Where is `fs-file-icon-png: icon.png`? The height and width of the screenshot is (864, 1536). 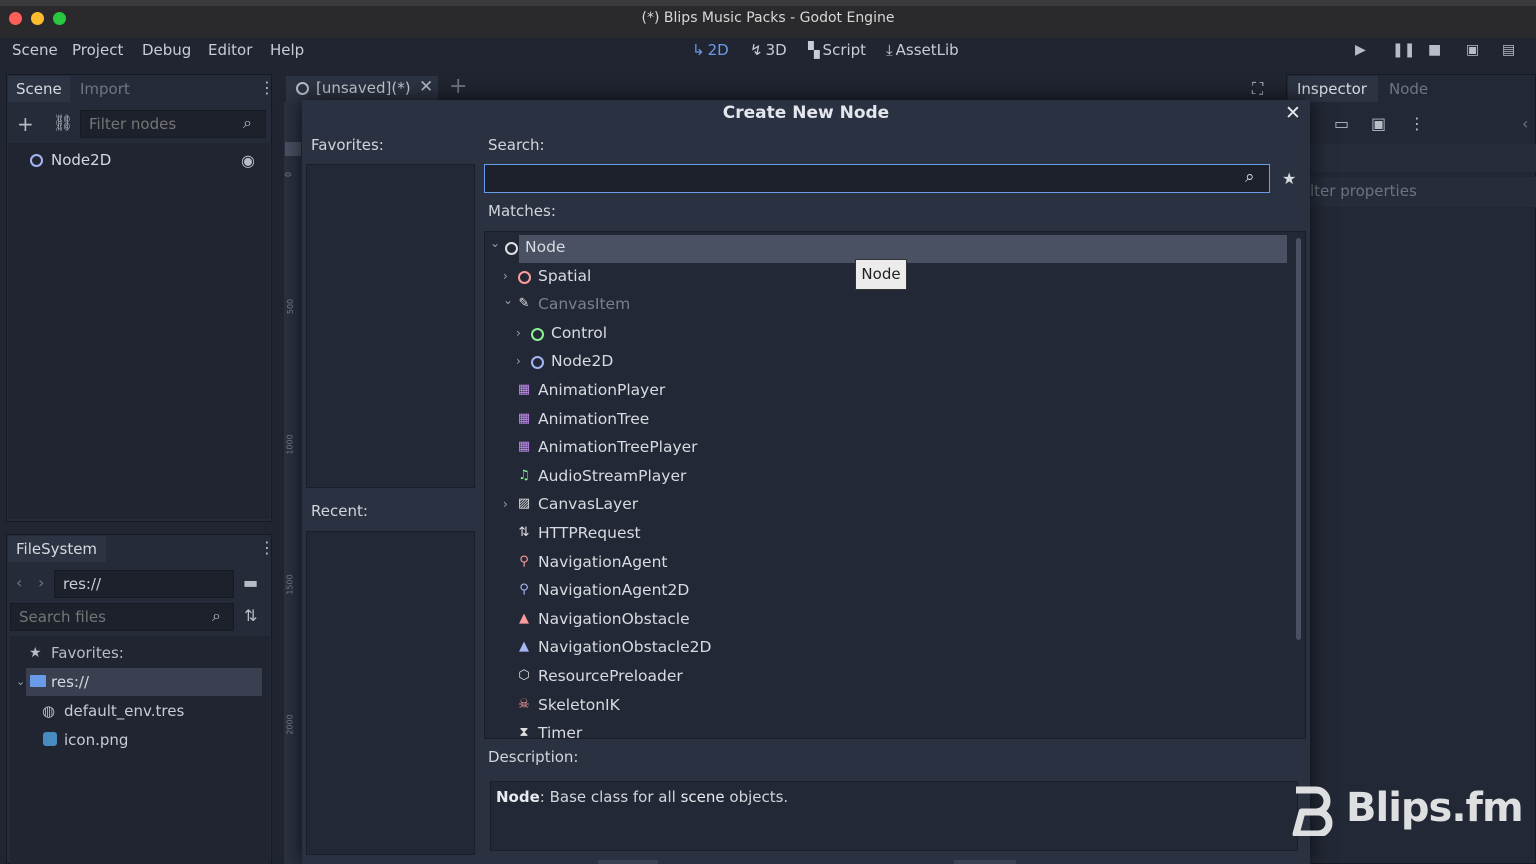
fs-file-icon-png: icon.png is located at coordinates (96, 740).